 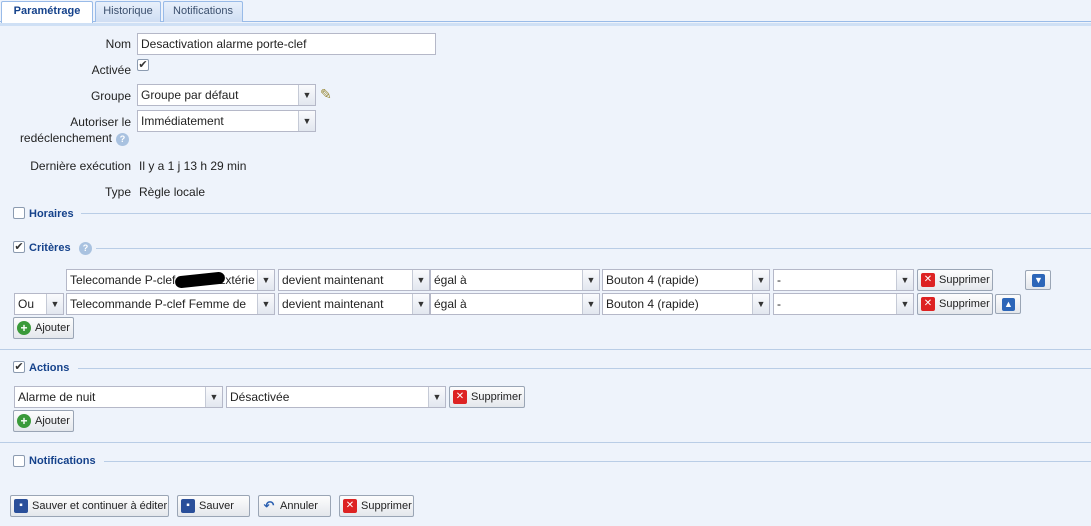 I want to click on action-1-target-value: Alarme de nuit, so click(x=57, y=397).